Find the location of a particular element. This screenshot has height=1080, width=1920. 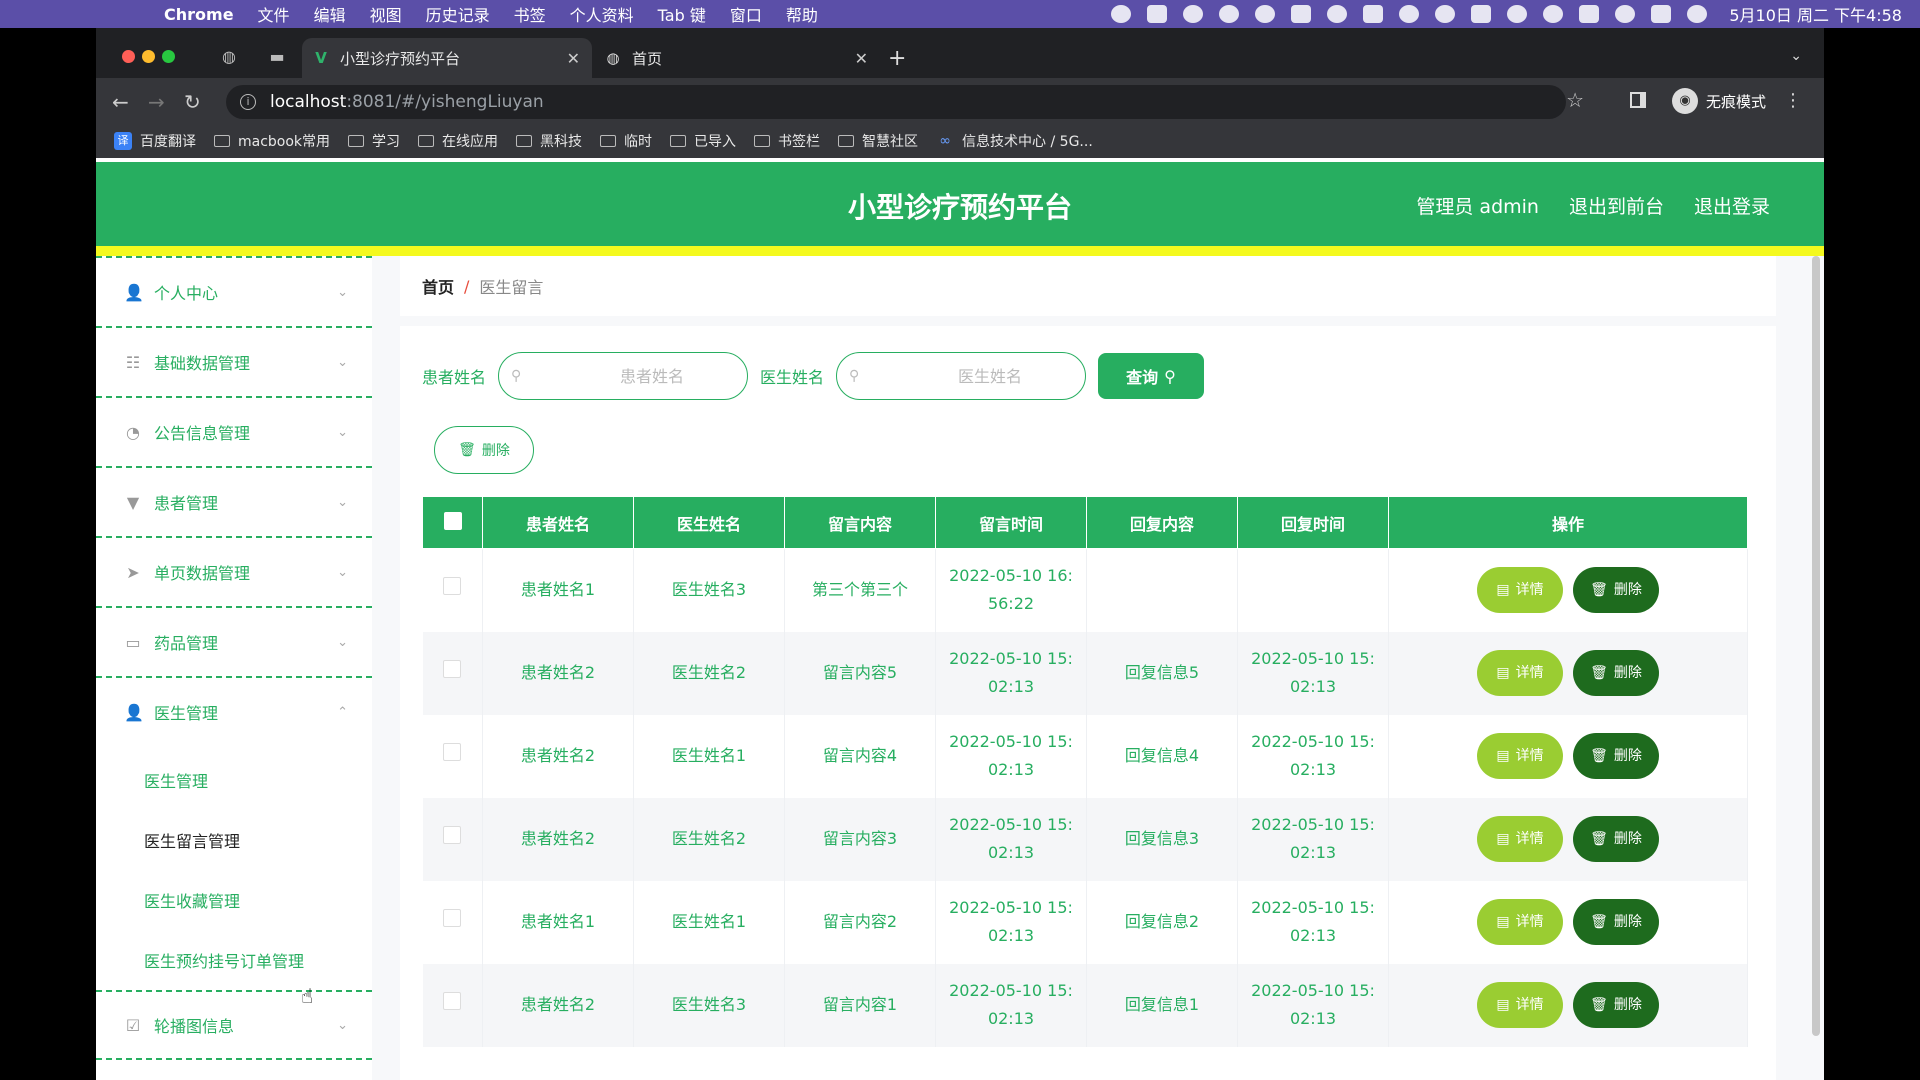

siri-icon is located at coordinates (1697, 14).